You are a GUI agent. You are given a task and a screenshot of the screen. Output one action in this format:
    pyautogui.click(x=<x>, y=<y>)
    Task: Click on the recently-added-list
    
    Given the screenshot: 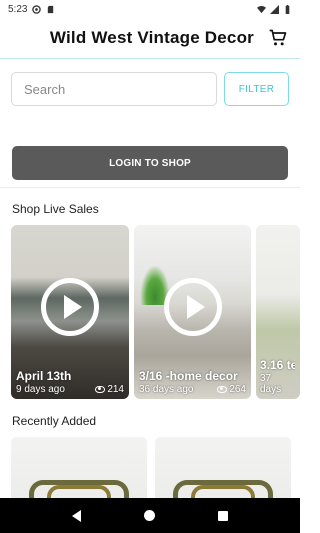 What is the action you would take?
    pyautogui.click(x=155, y=467)
    